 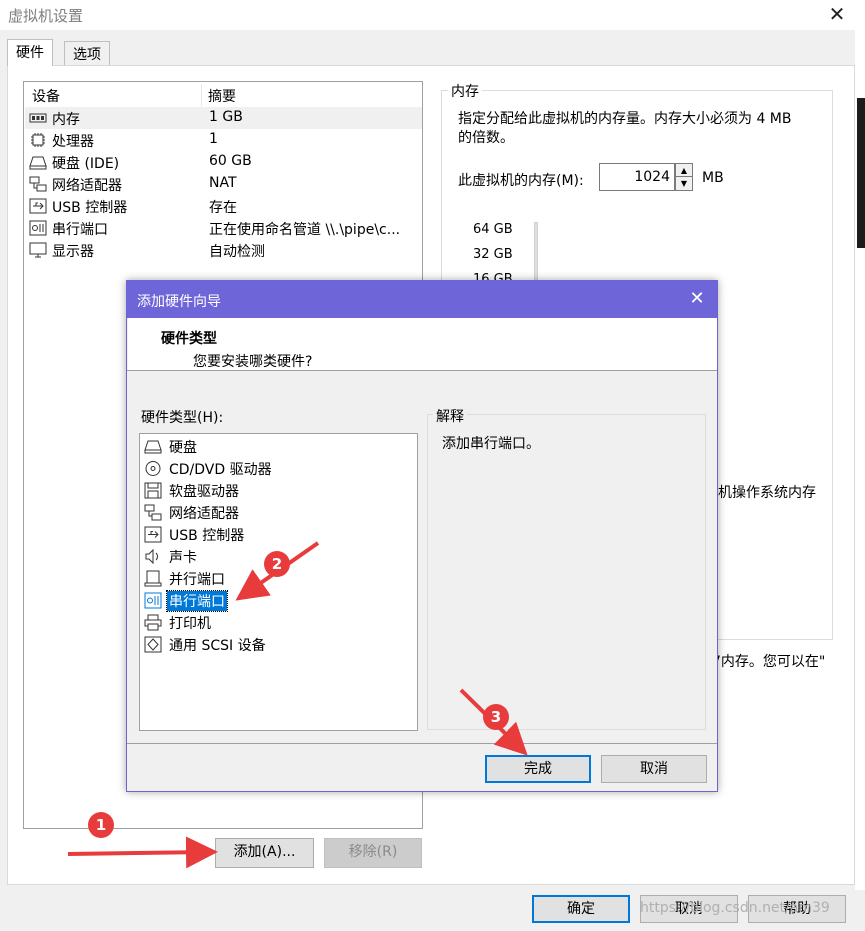 What do you see at coordinates (735, 908) in the screenshot?
I see `watermark: https://blog.csdn.net/am39` at bounding box center [735, 908].